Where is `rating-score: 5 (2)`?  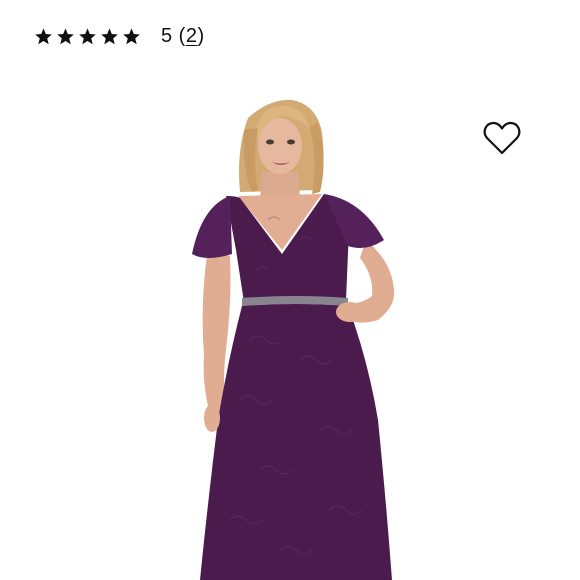
rating-score: 5 (2) is located at coordinates (183, 36).